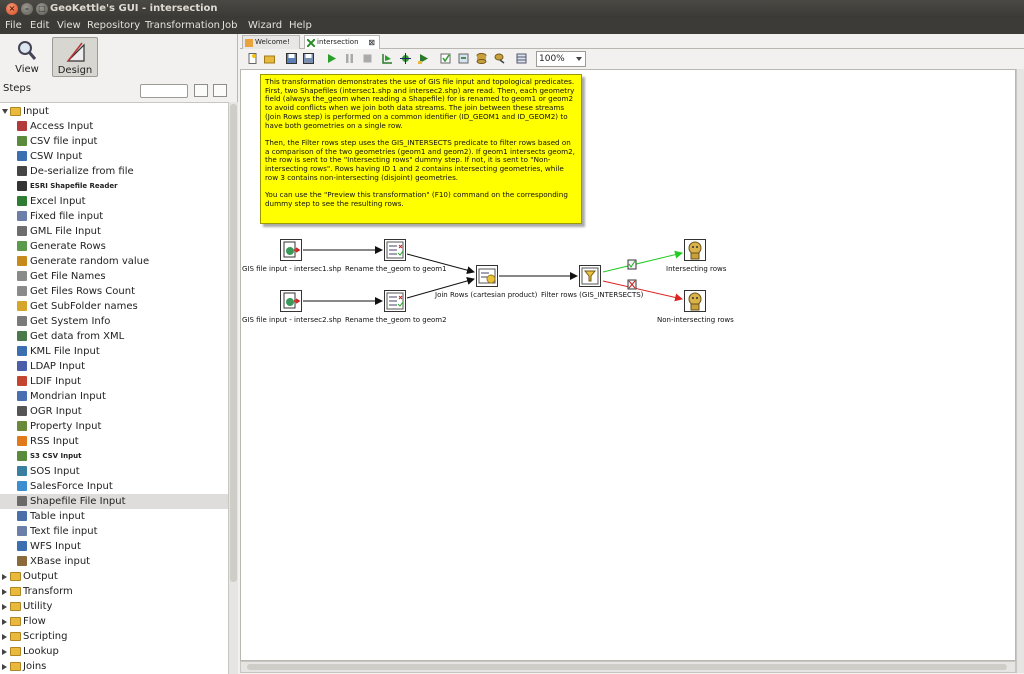  I want to click on tree-folder-input: Input, so click(114, 111).